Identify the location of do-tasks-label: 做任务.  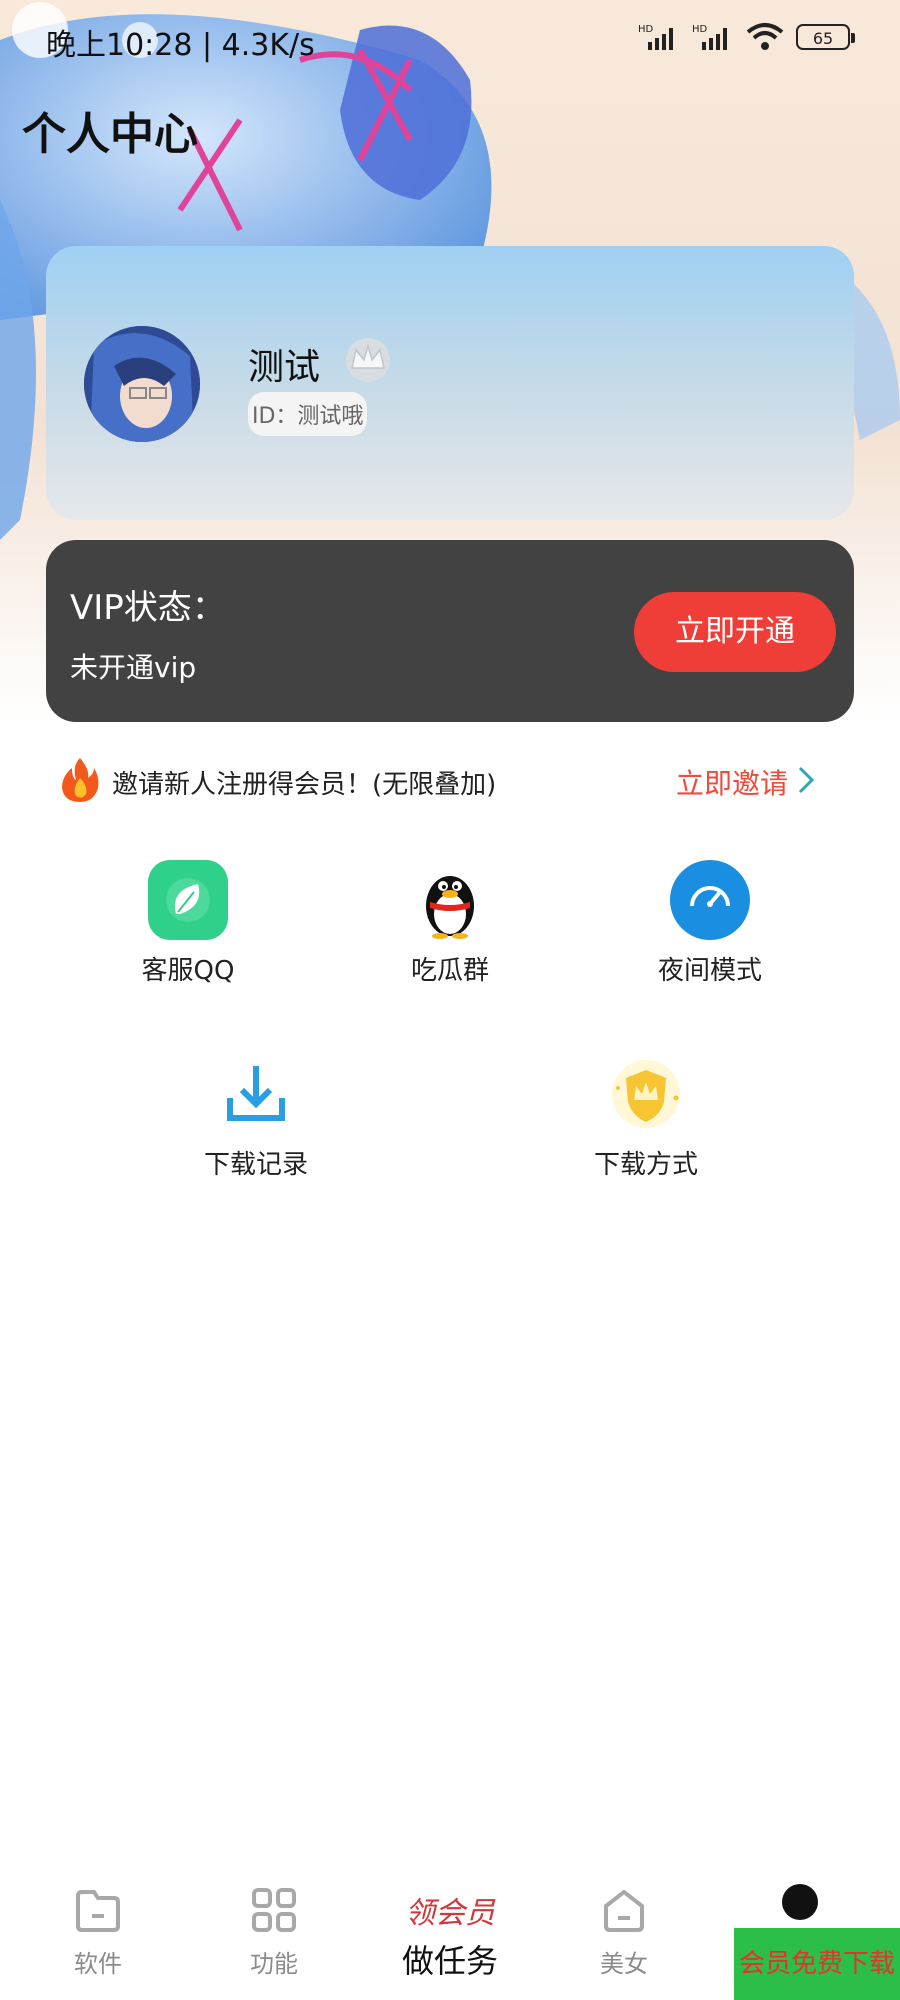
(449, 1961).